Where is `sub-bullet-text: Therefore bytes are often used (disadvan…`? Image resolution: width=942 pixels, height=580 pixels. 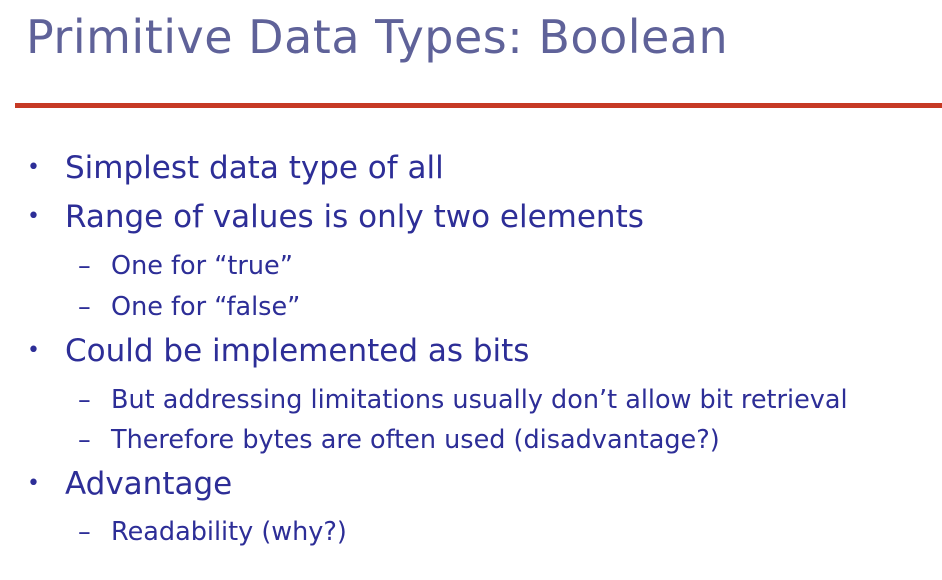
sub-bullet-text: Therefore bytes are often used (disadvan… is located at coordinates (415, 440).